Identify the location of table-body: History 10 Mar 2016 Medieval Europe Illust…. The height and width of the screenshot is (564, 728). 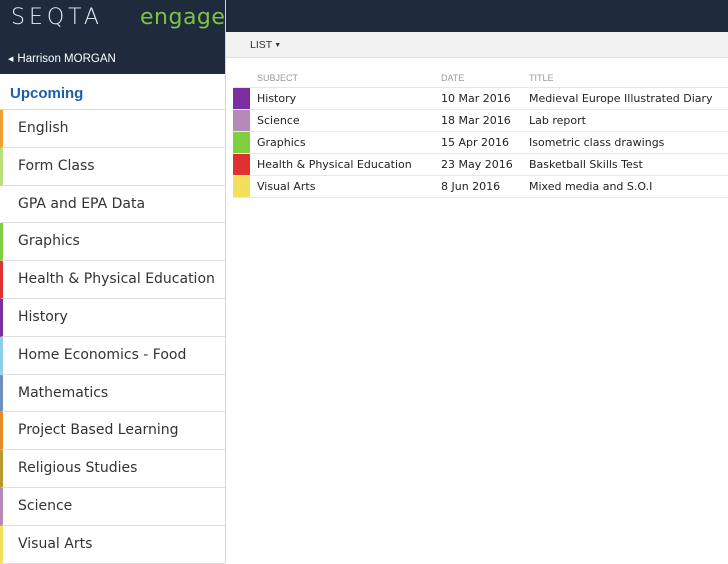
(480, 143).